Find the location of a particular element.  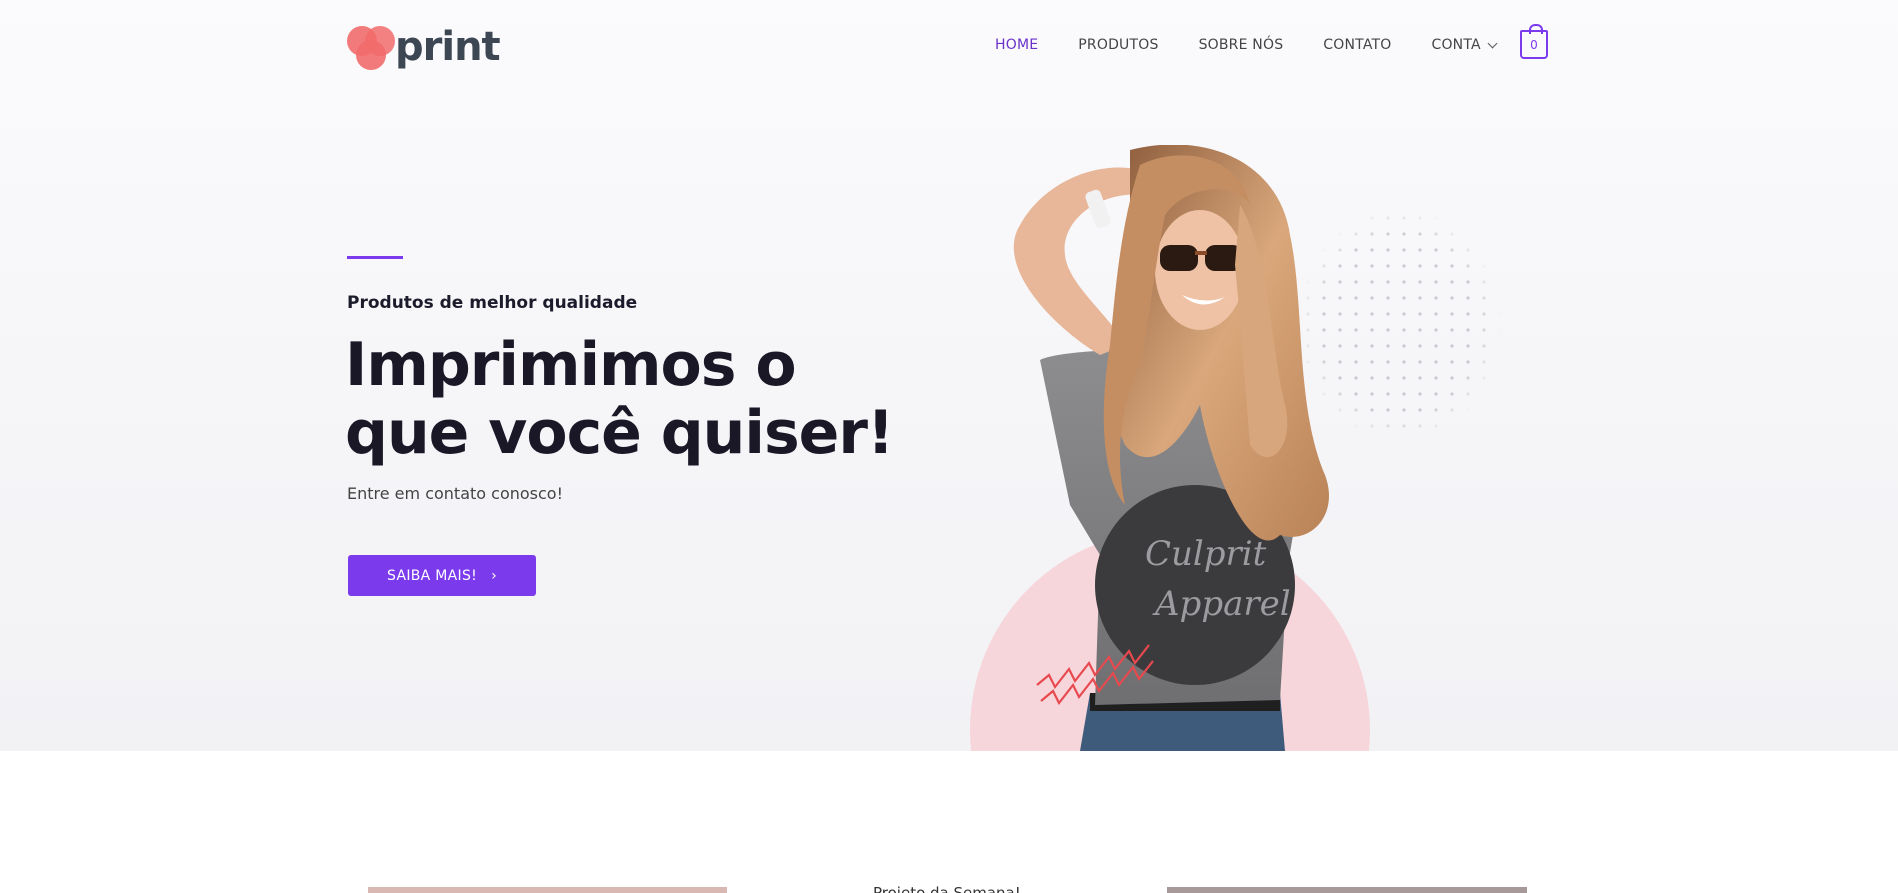

nav-item-contato: CONTATO is located at coordinates (1357, 45).